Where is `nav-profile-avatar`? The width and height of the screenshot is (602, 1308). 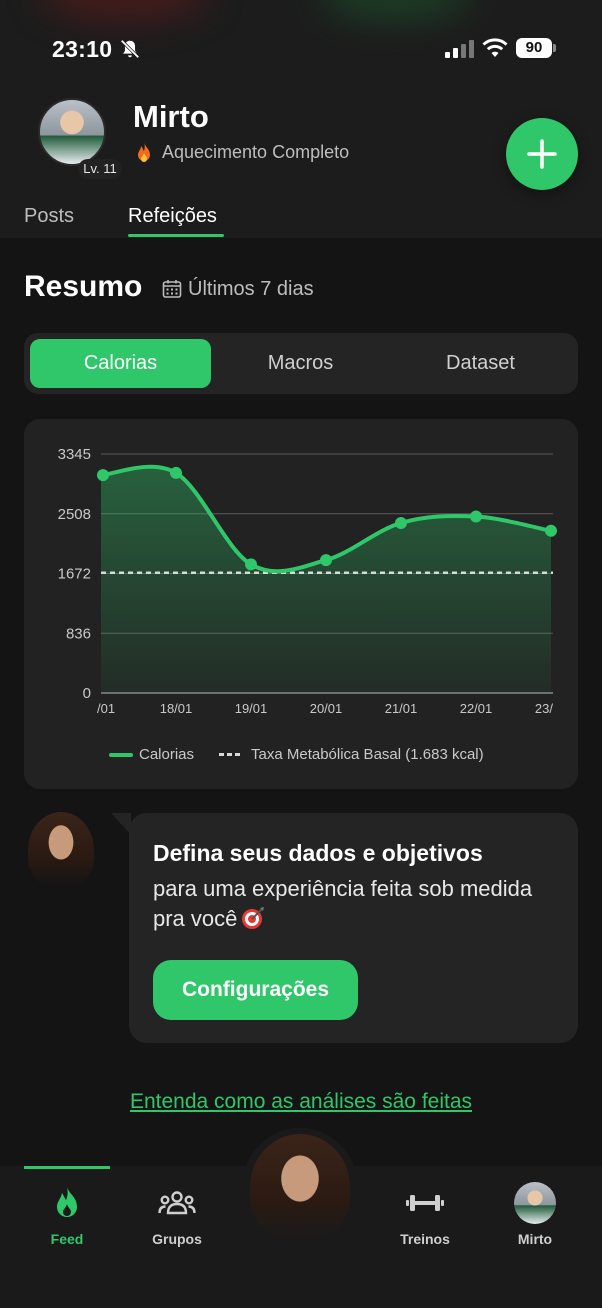 nav-profile-avatar is located at coordinates (535, 1203).